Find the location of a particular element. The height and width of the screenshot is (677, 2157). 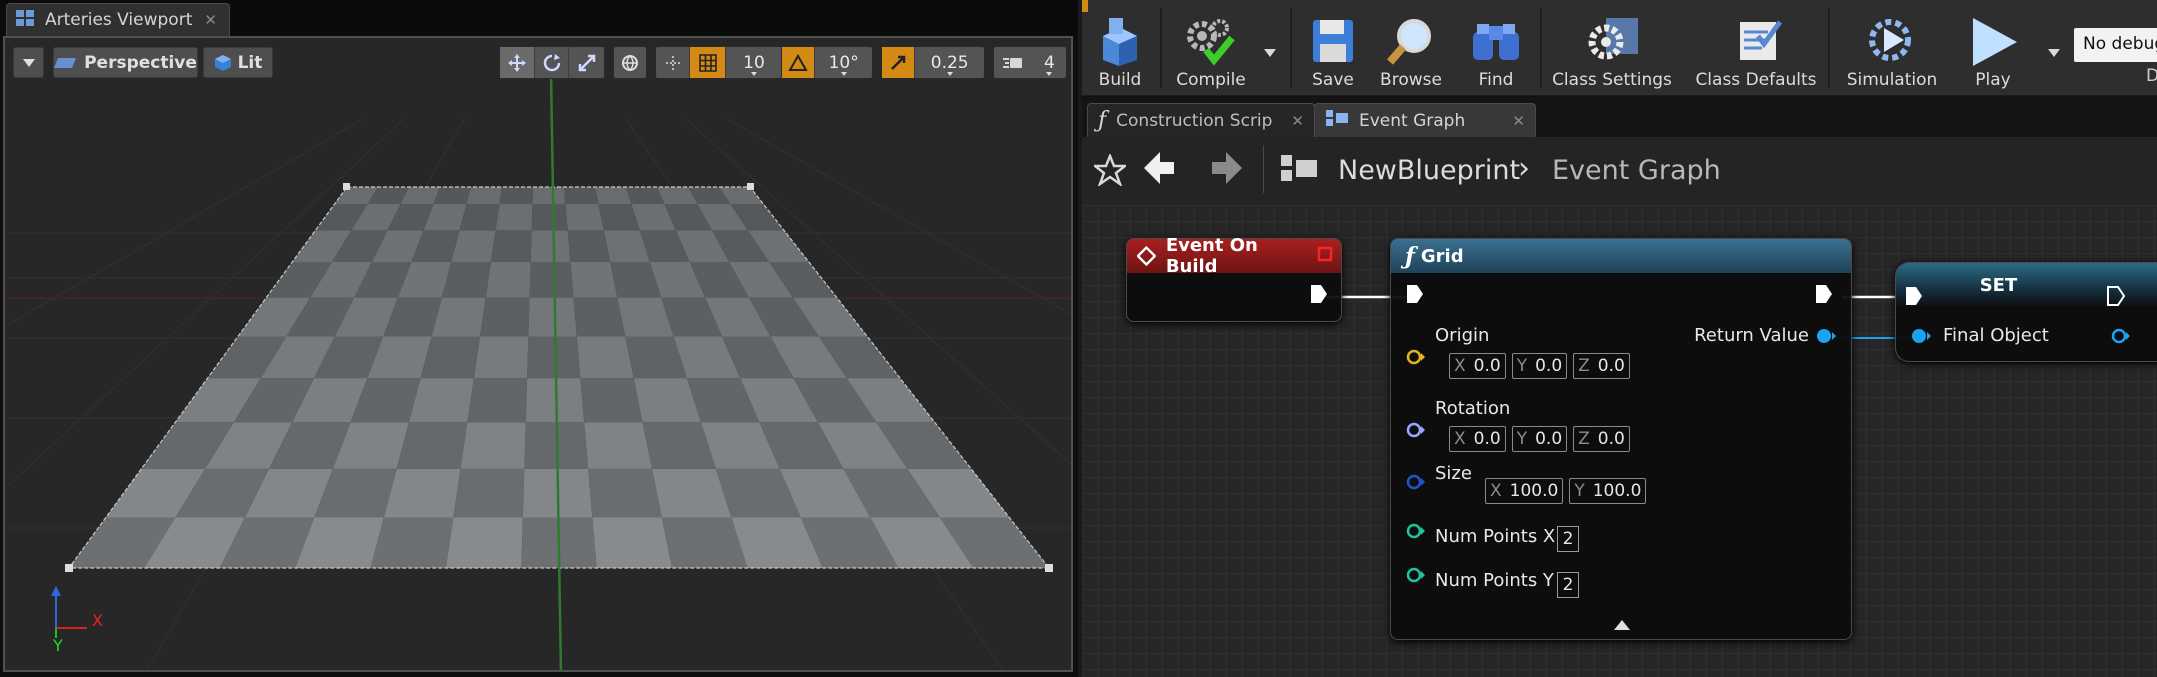

collapse-advanced-arrow-icon is located at coordinates (1622, 625).